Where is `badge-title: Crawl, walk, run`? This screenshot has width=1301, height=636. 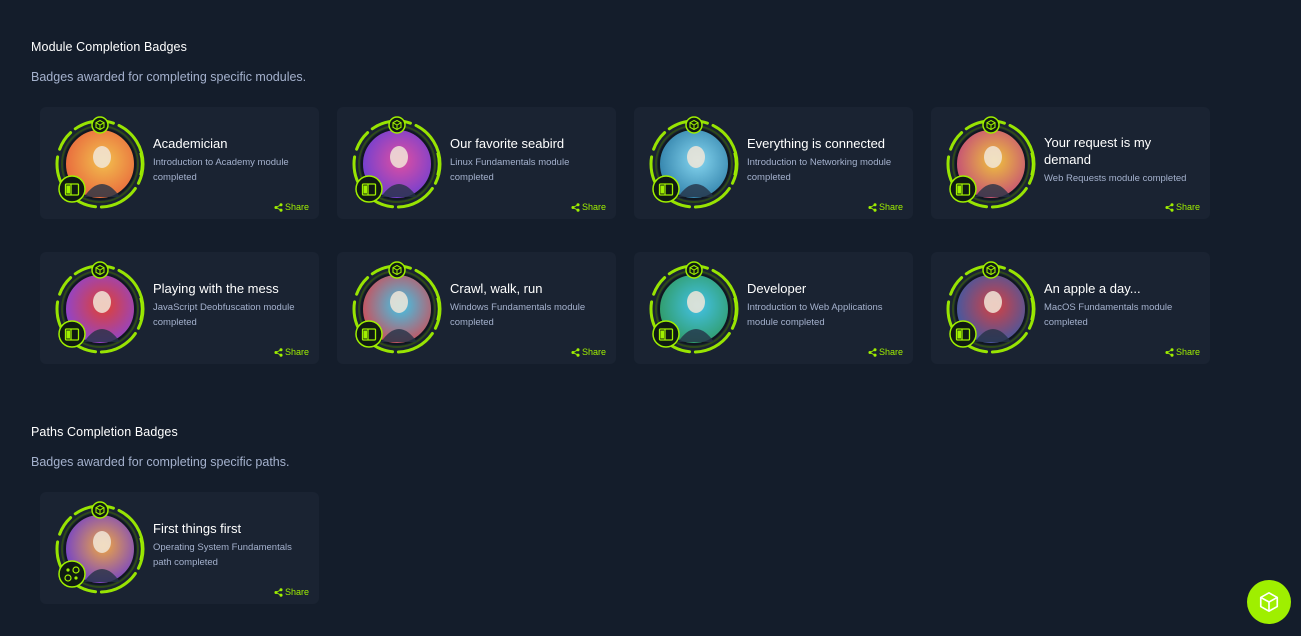 badge-title: Crawl, walk, run is located at coordinates (496, 288).